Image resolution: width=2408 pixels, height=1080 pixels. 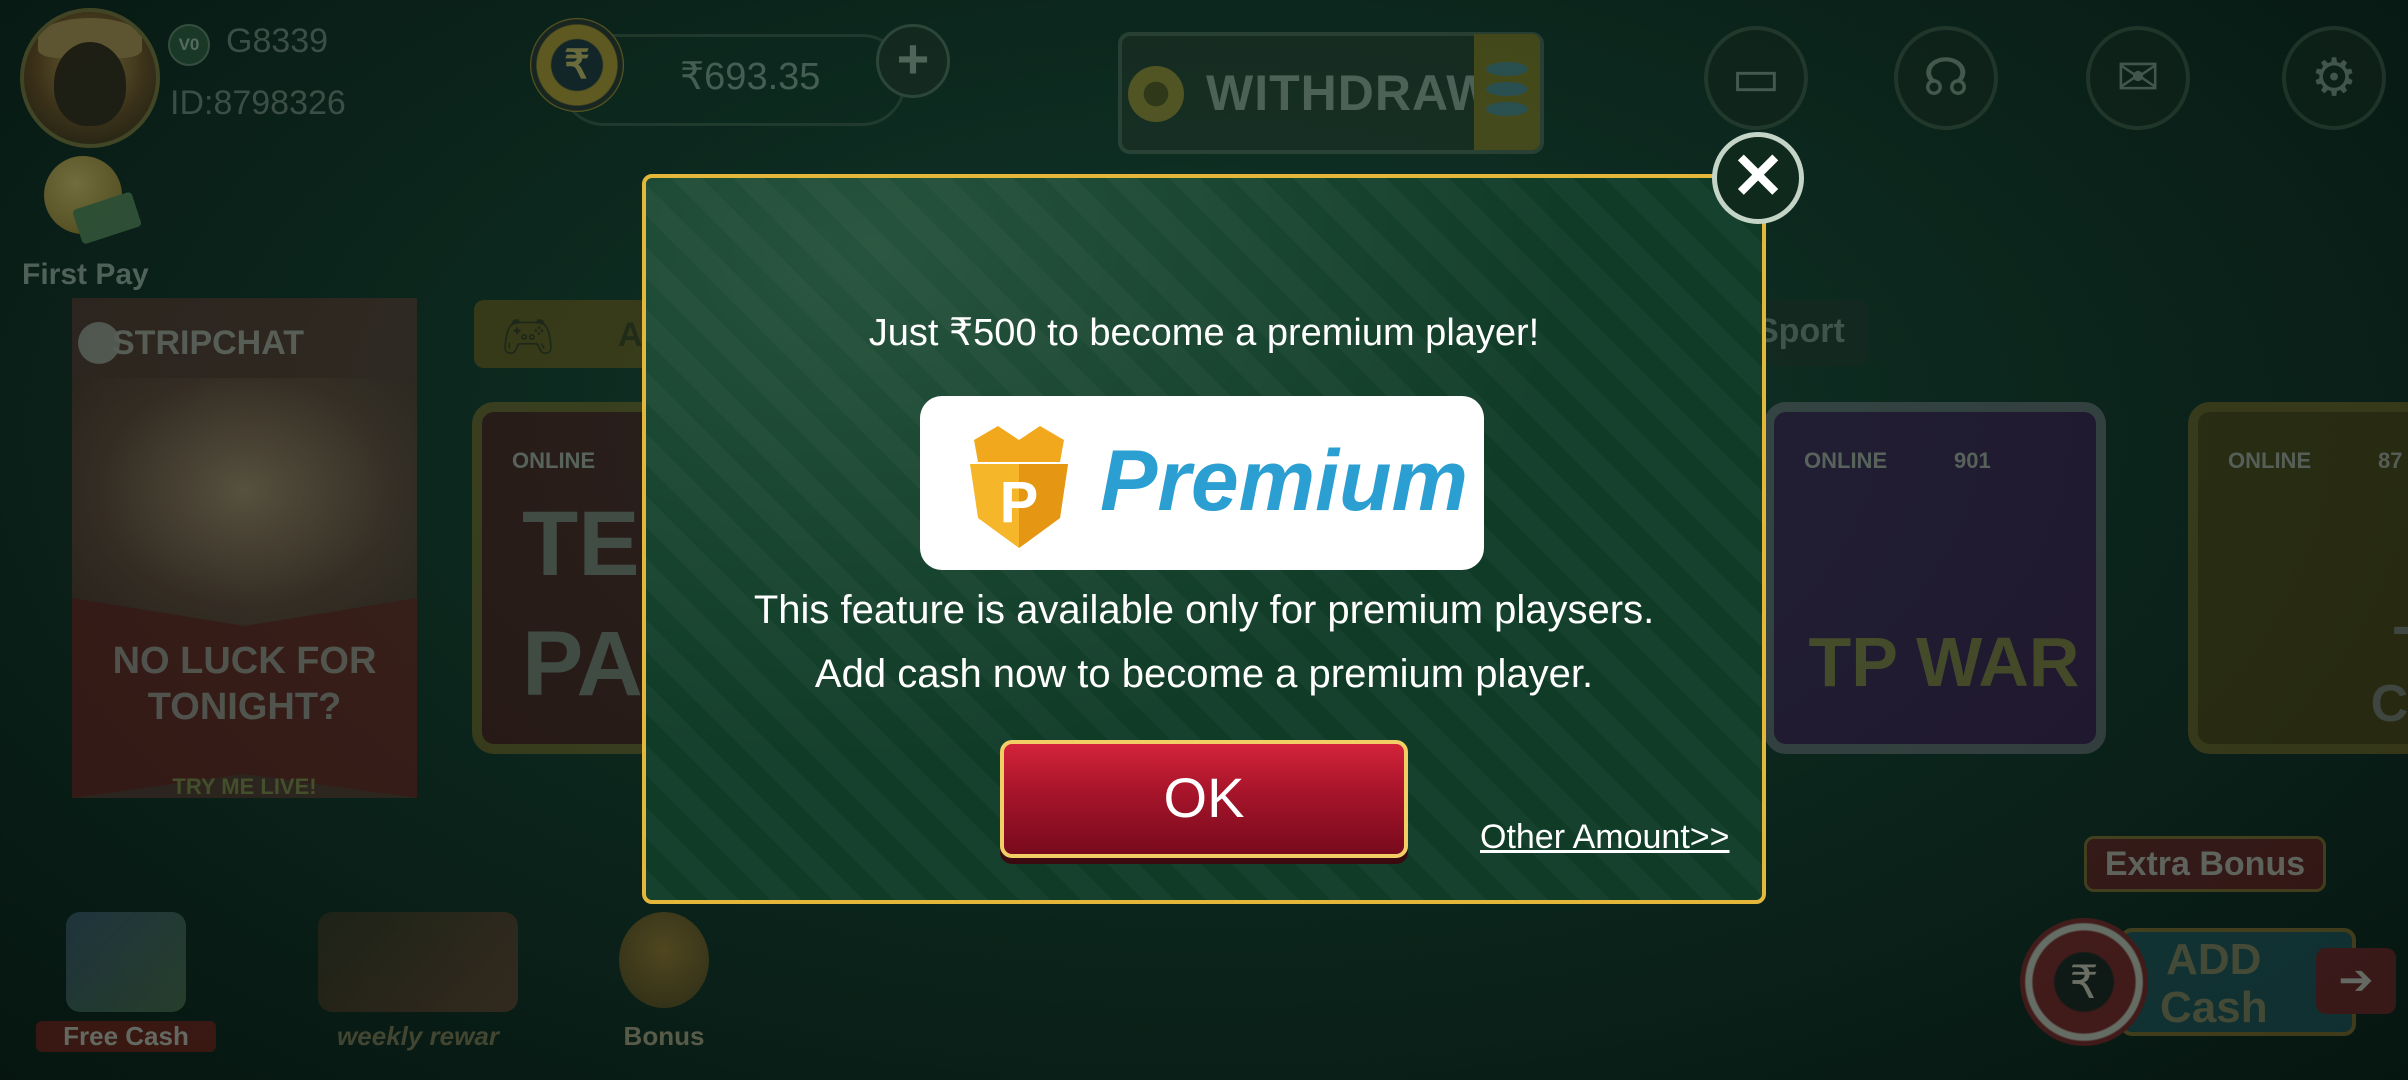 I want to click on add-cash-button: ₹ ADD Cash ➔, so click(x=2208, y=982).